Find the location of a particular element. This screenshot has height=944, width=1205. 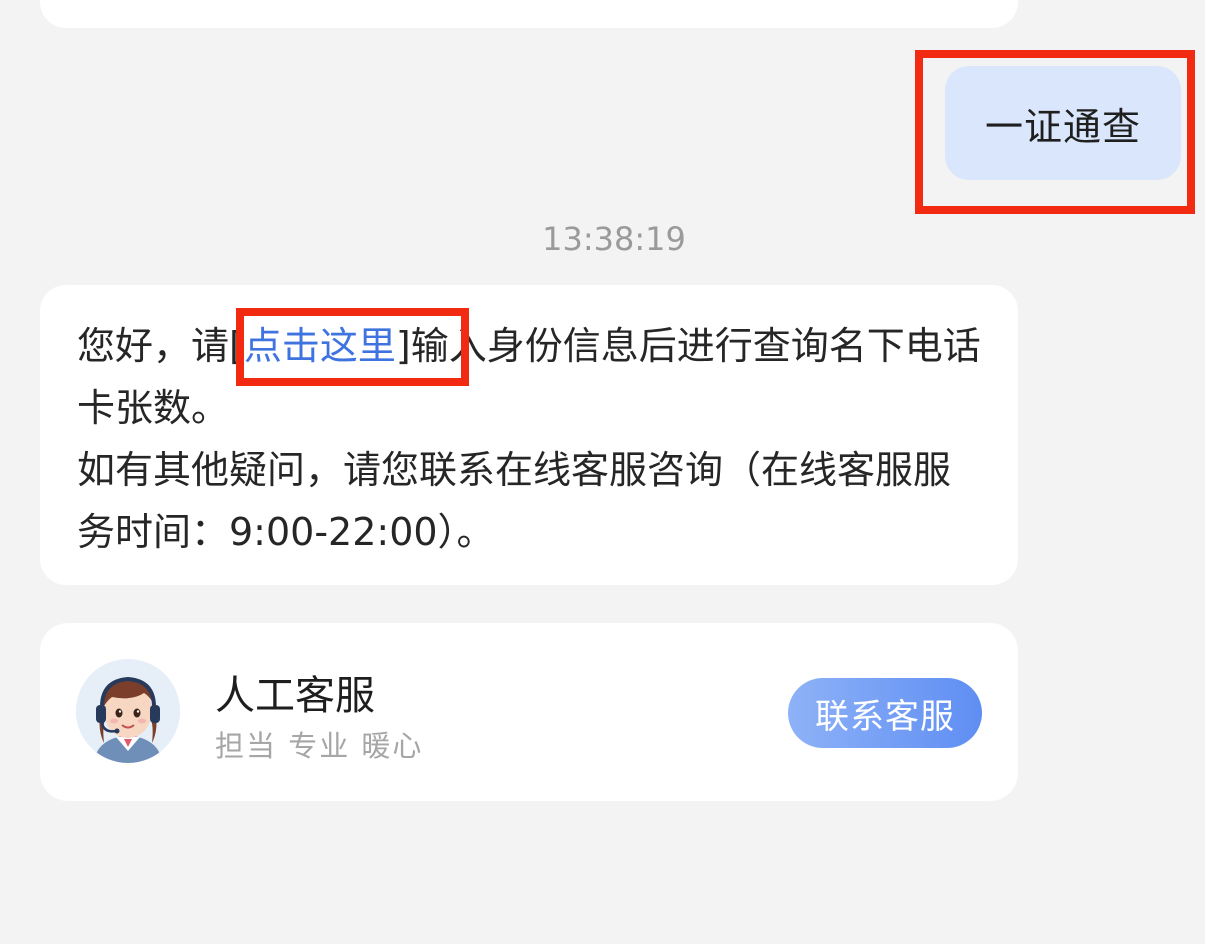

link-bracket-close: ] is located at coordinates (403, 346).